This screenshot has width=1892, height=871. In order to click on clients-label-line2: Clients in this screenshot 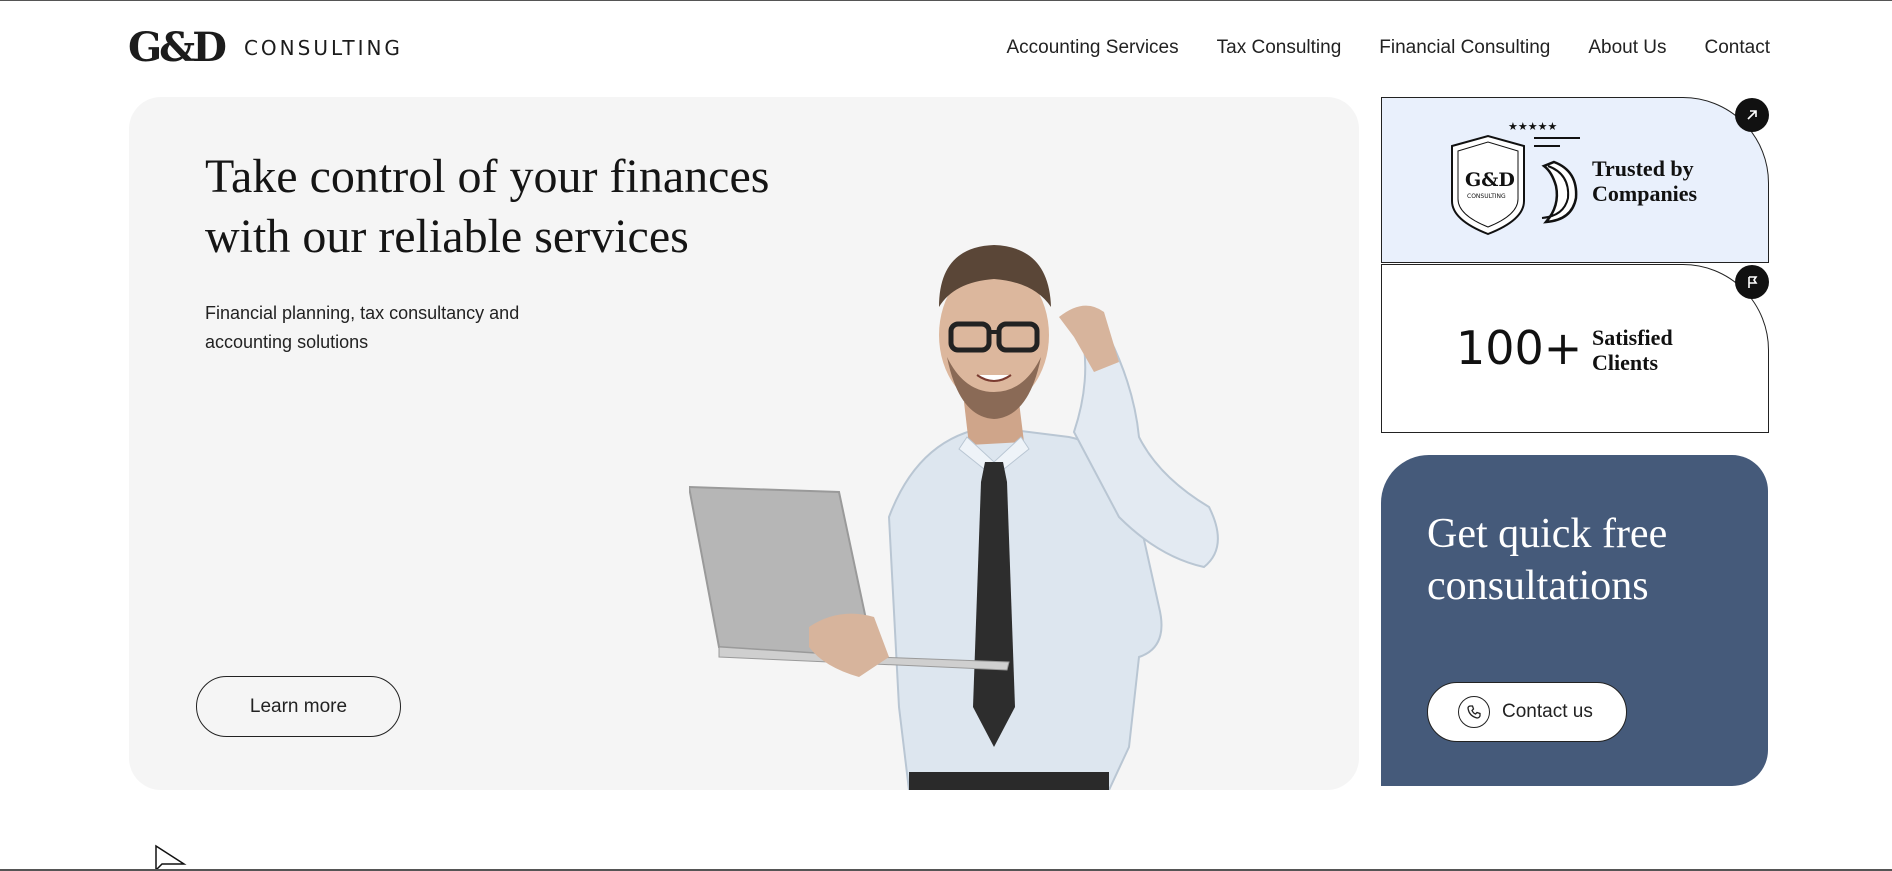, I will do `click(1625, 362)`.